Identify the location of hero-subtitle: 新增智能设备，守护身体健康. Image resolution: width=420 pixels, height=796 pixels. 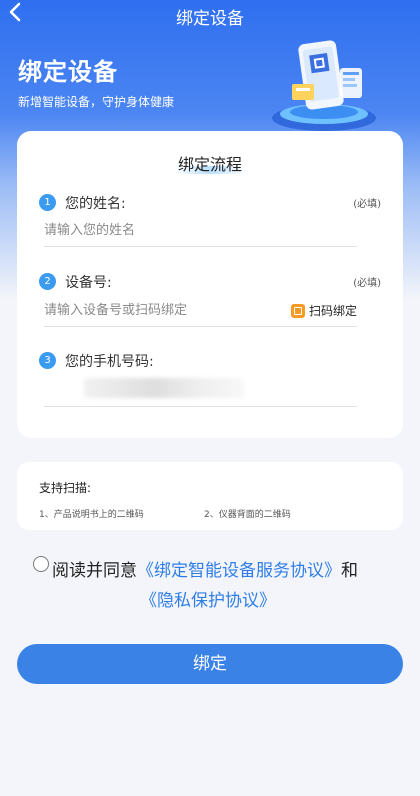
(96, 102).